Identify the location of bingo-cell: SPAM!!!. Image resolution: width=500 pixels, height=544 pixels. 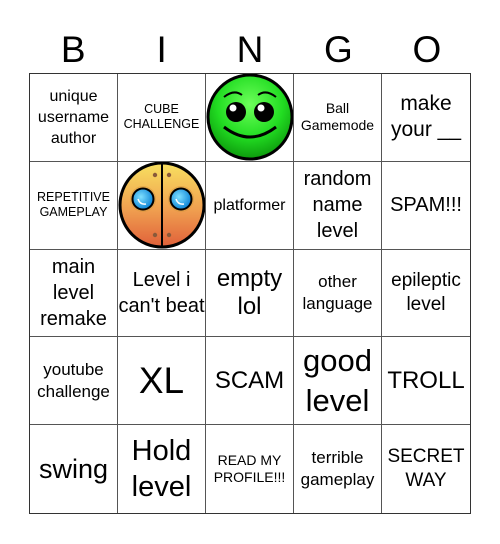
(426, 206).